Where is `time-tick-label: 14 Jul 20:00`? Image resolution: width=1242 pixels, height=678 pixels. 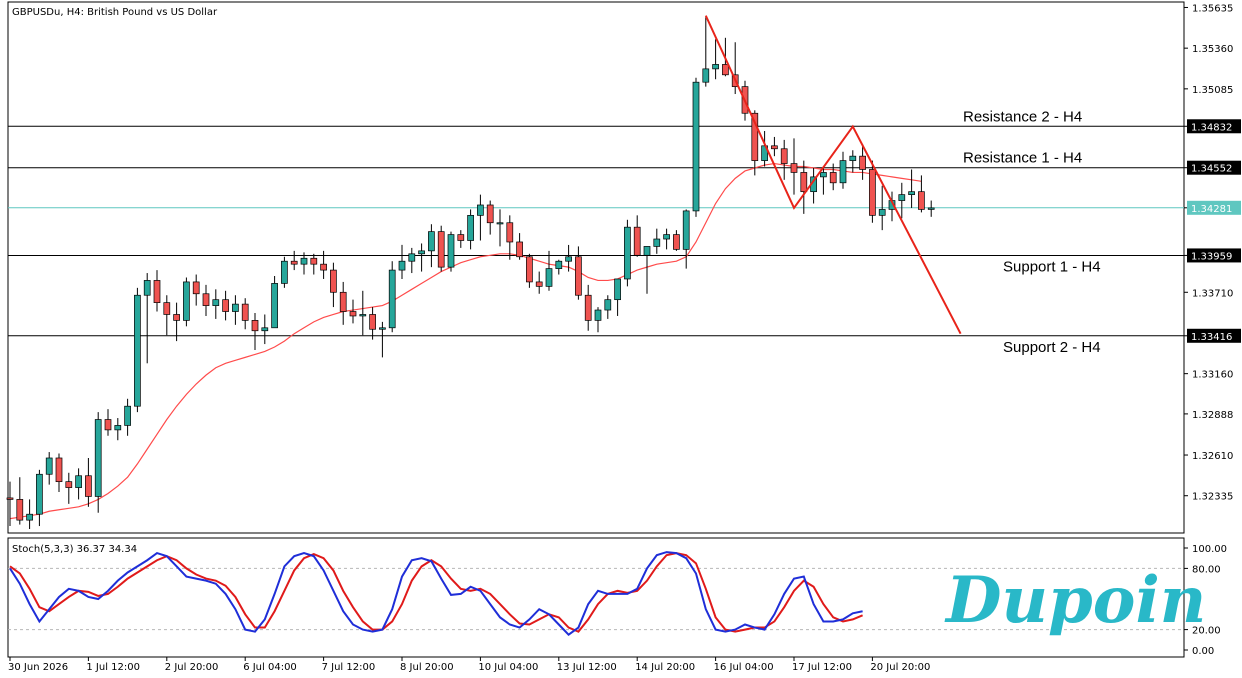 time-tick-label: 14 Jul 20:00 is located at coordinates (665, 667).